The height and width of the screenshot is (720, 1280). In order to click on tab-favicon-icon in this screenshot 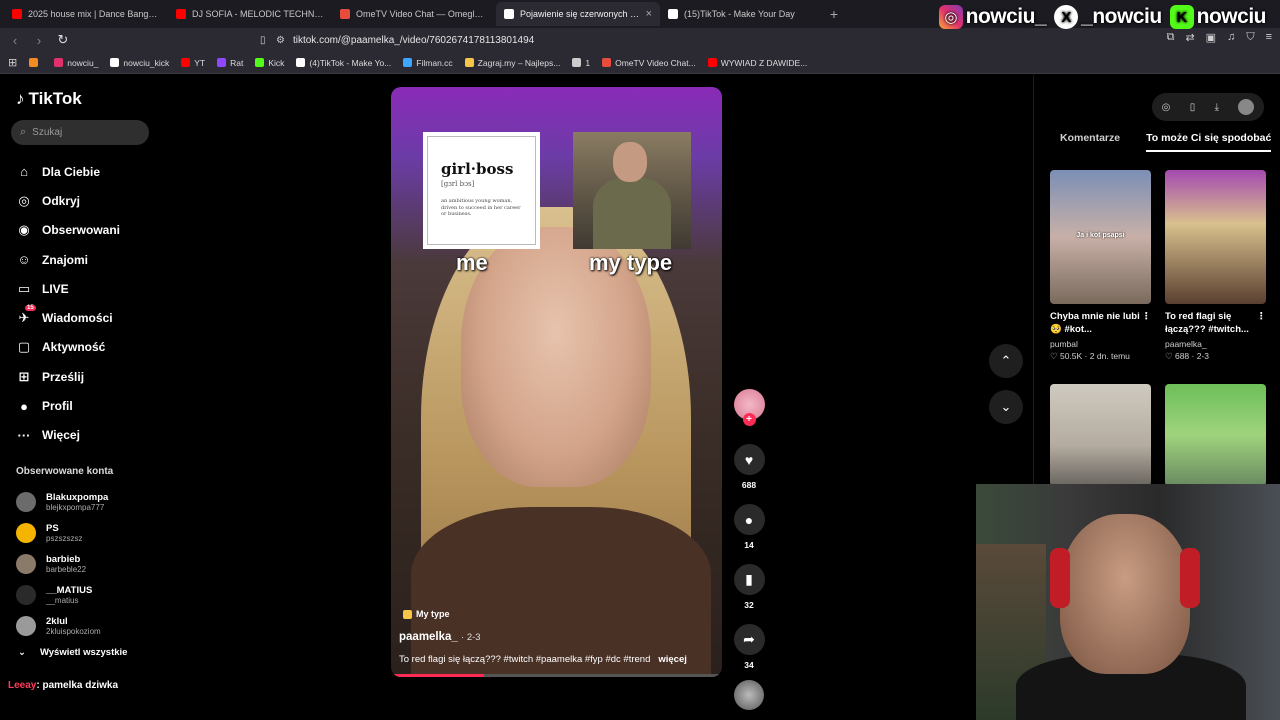, I will do `click(345, 14)`.